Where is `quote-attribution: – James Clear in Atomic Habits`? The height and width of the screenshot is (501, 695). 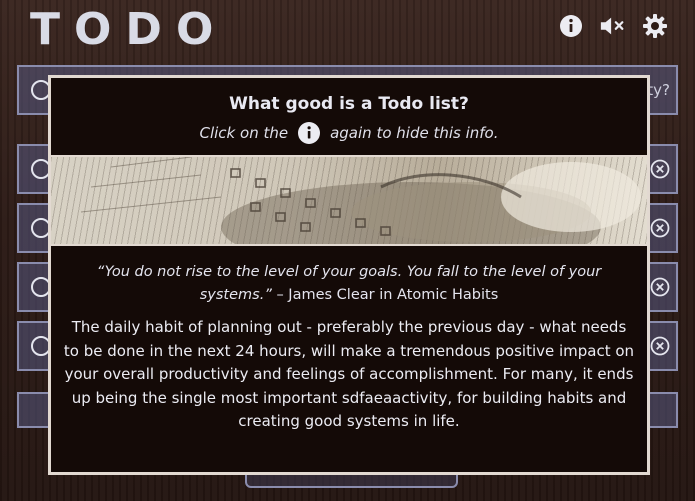 quote-attribution: – James Clear in Atomic Habits is located at coordinates (385, 295).